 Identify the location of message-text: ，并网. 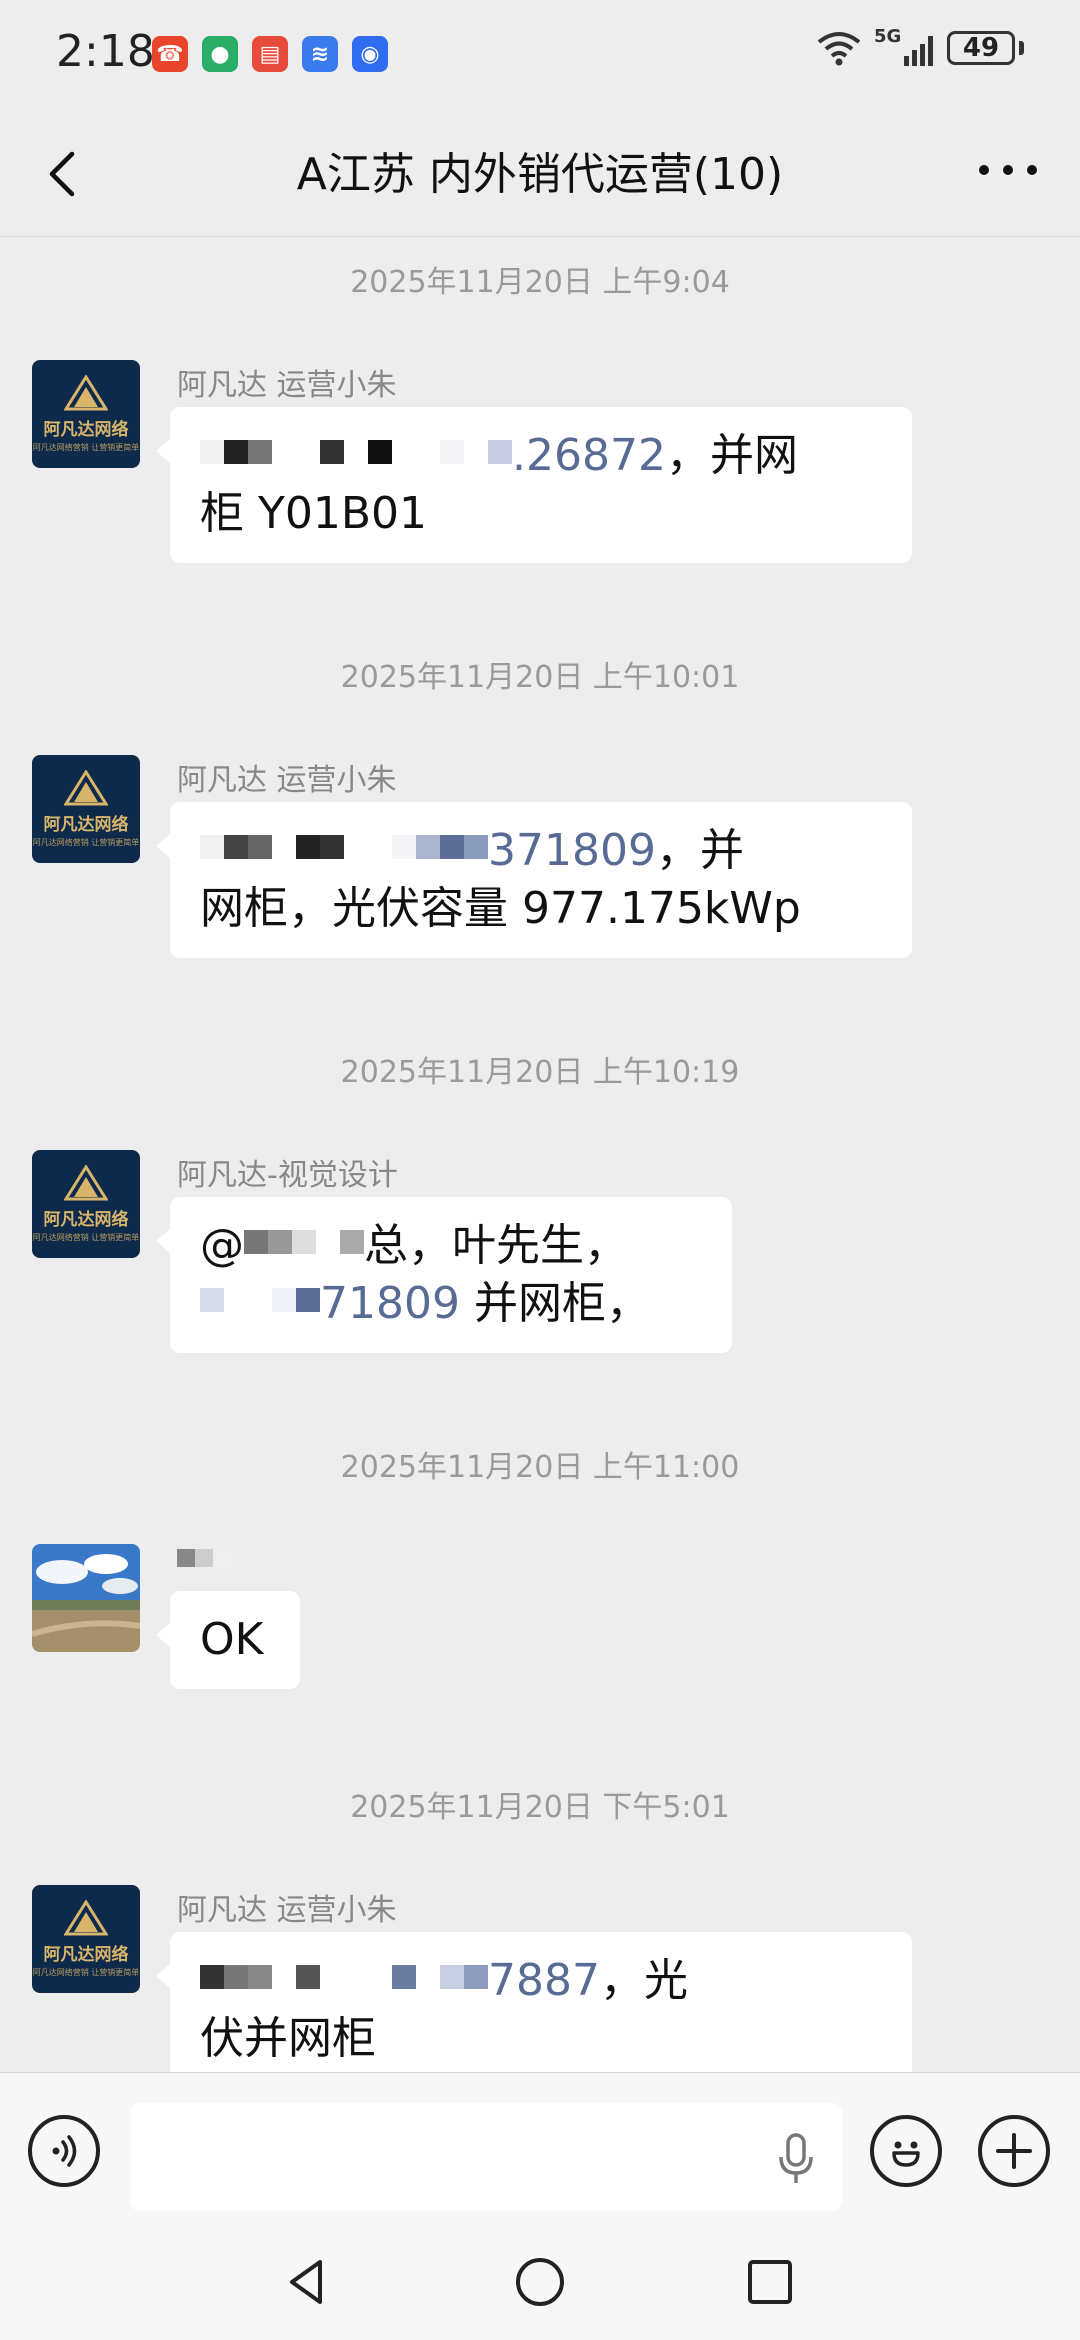
(731, 455).